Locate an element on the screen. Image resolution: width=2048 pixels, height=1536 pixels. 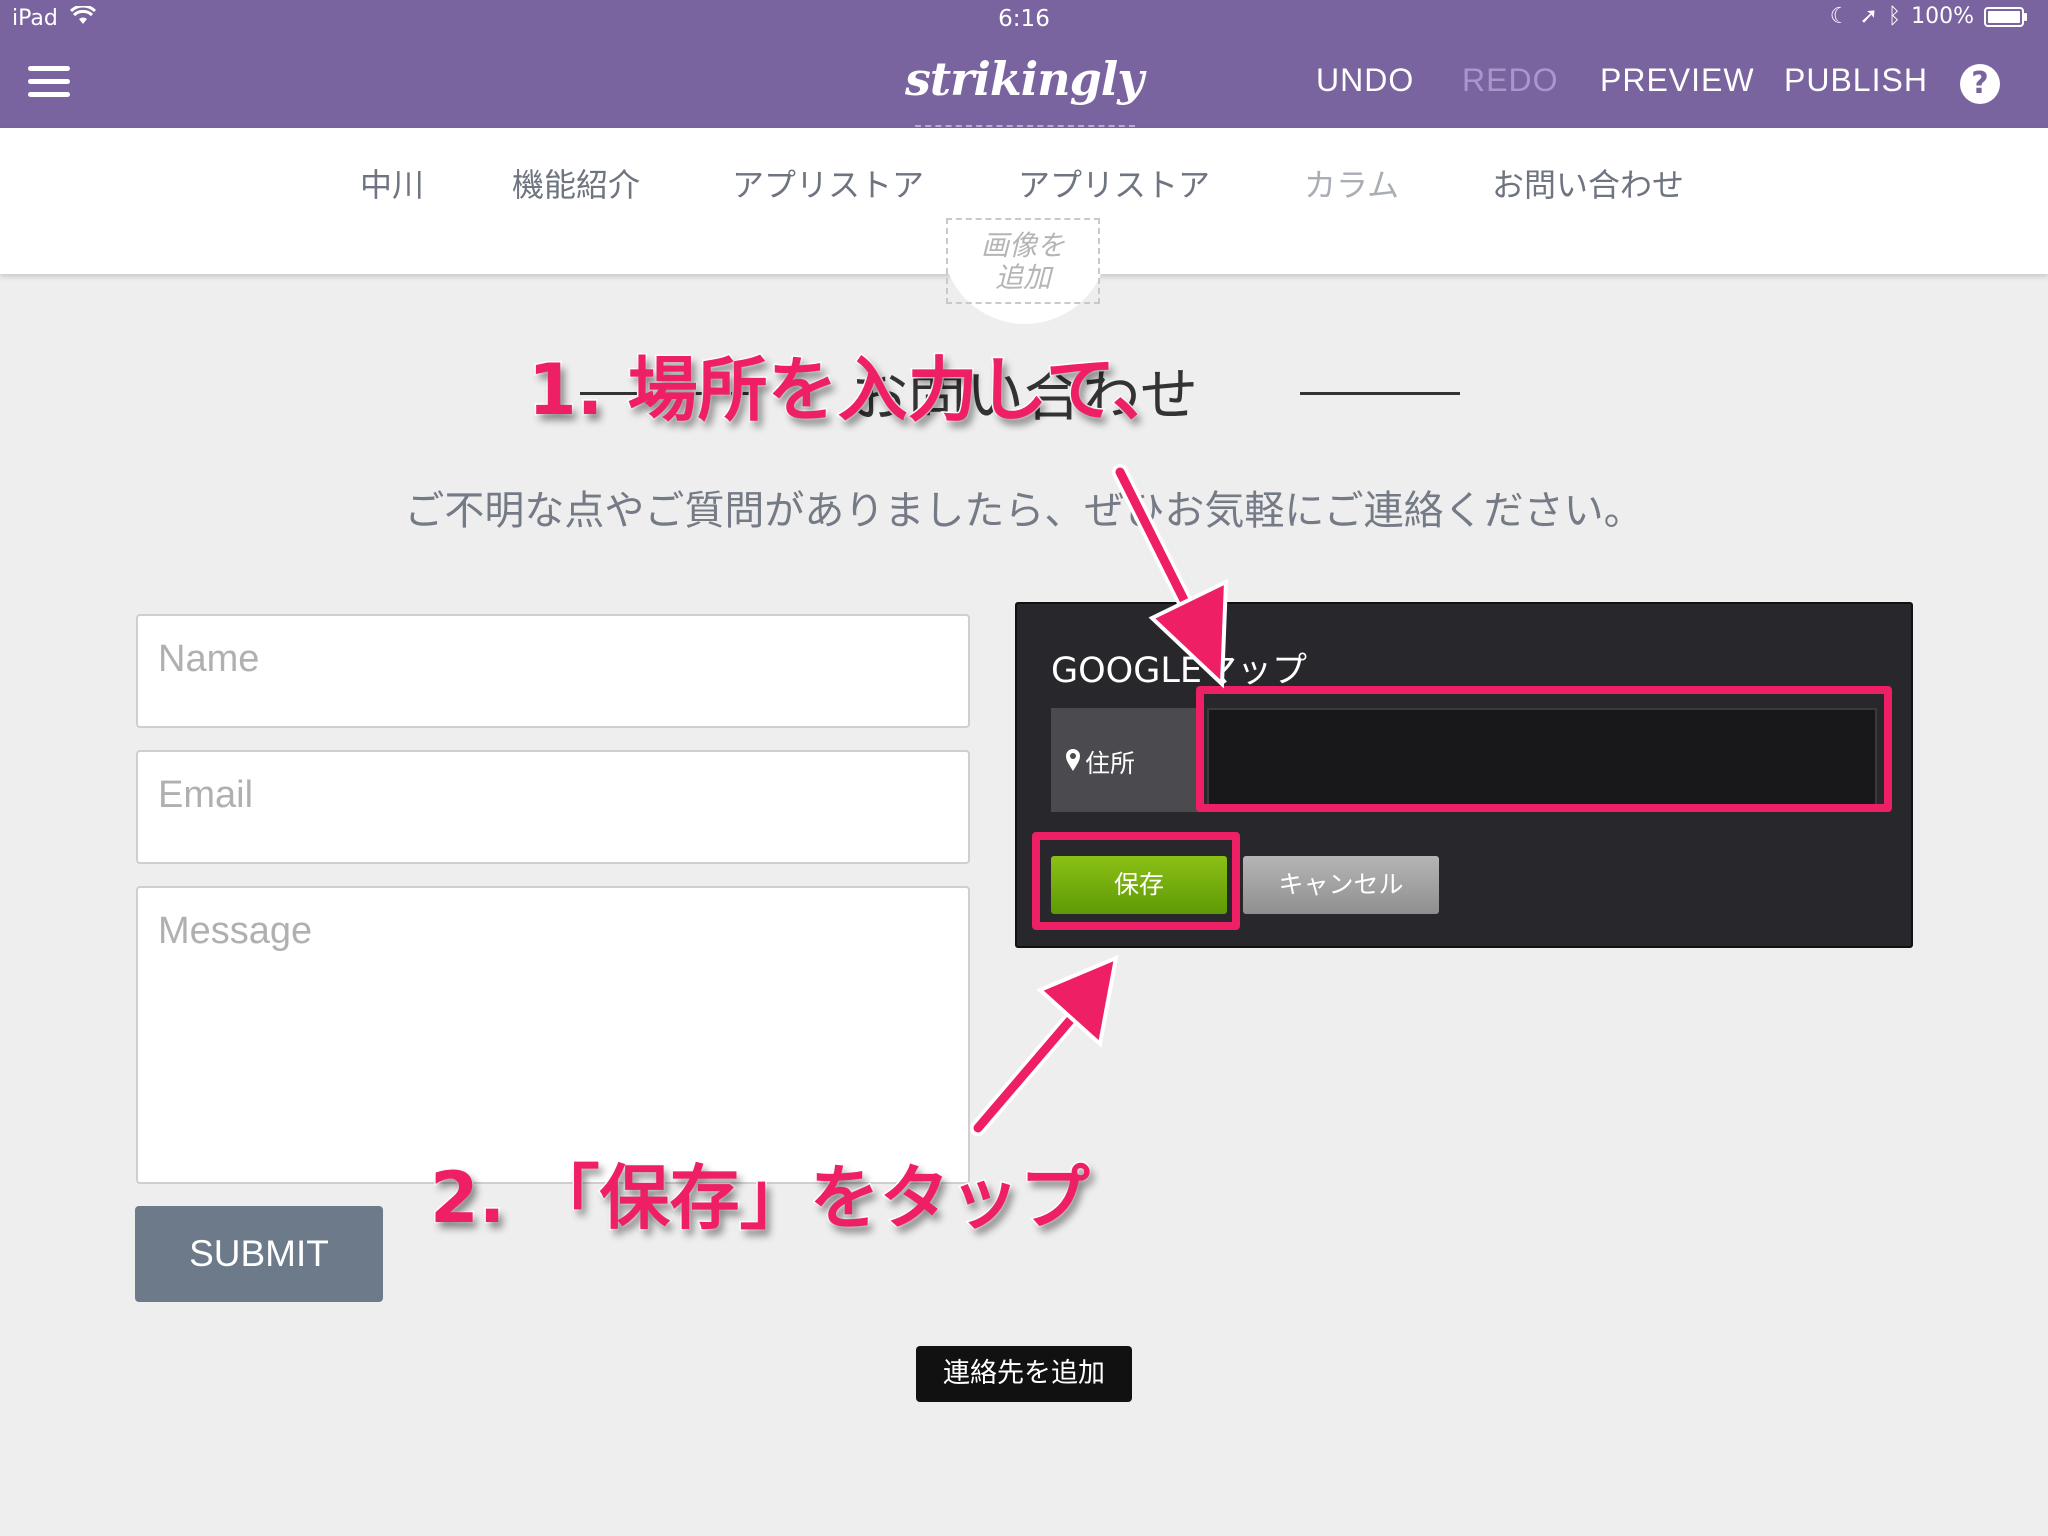
annotation-step-1: 1. 場所を入力して、 is located at coordinates (854, 390).